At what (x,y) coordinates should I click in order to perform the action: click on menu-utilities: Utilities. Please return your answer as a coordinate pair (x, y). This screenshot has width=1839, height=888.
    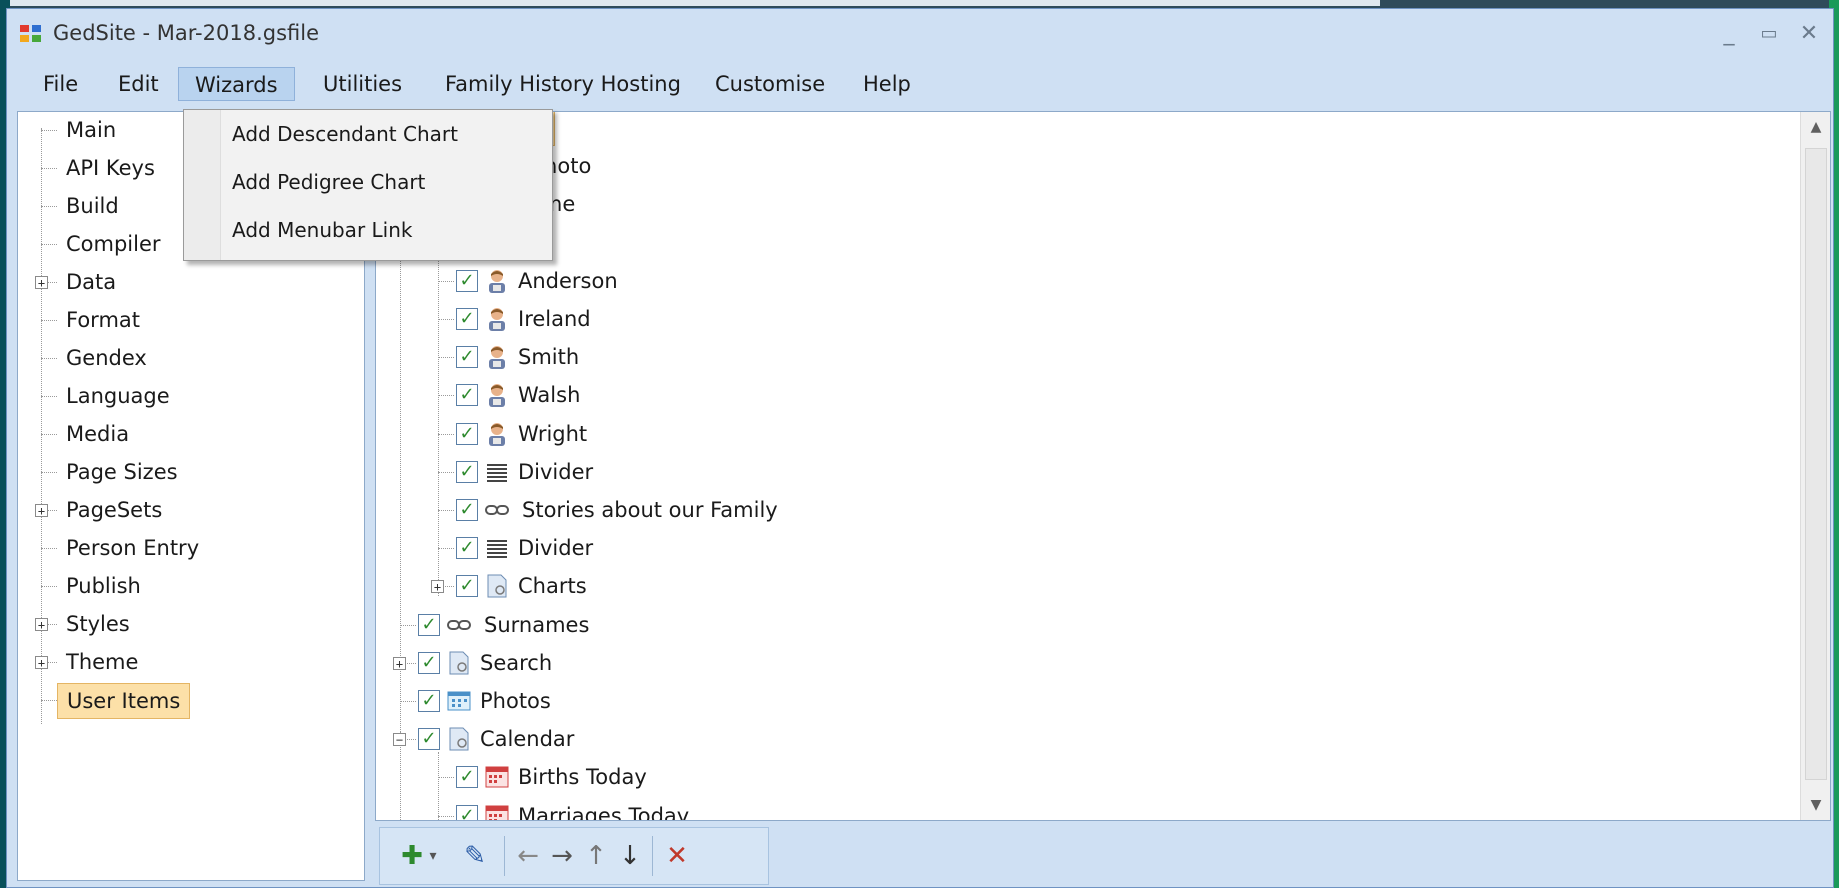
    Looking at the image, I should click on (362, 84).